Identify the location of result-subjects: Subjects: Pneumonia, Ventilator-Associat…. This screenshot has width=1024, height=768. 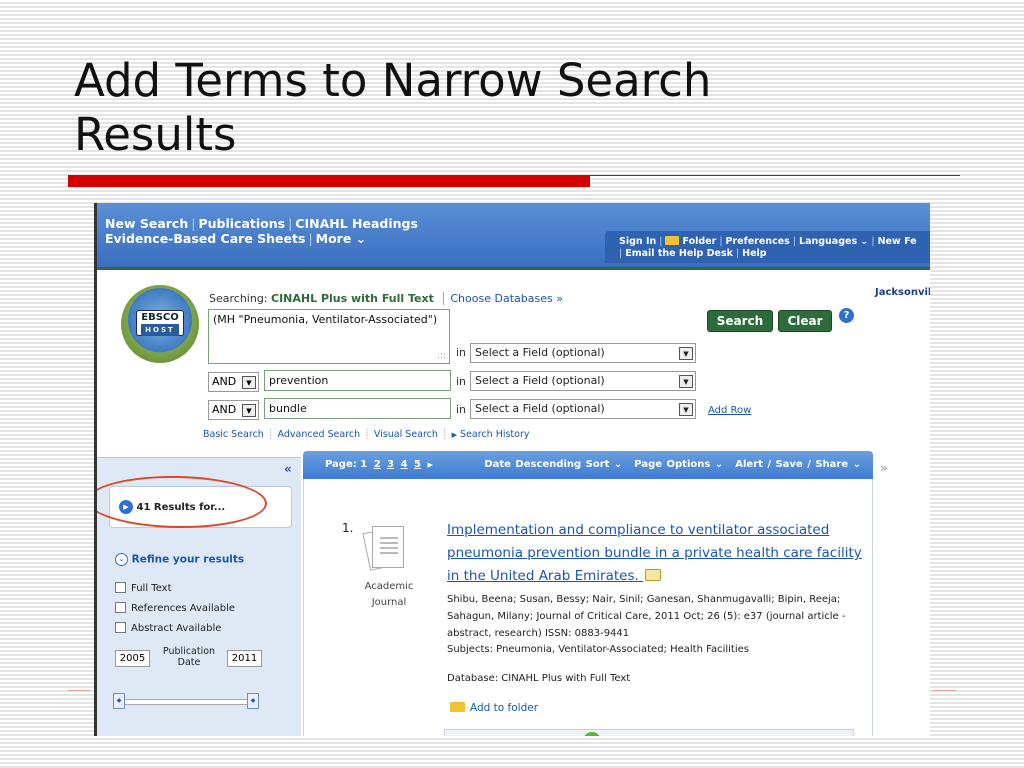
(598, 649).